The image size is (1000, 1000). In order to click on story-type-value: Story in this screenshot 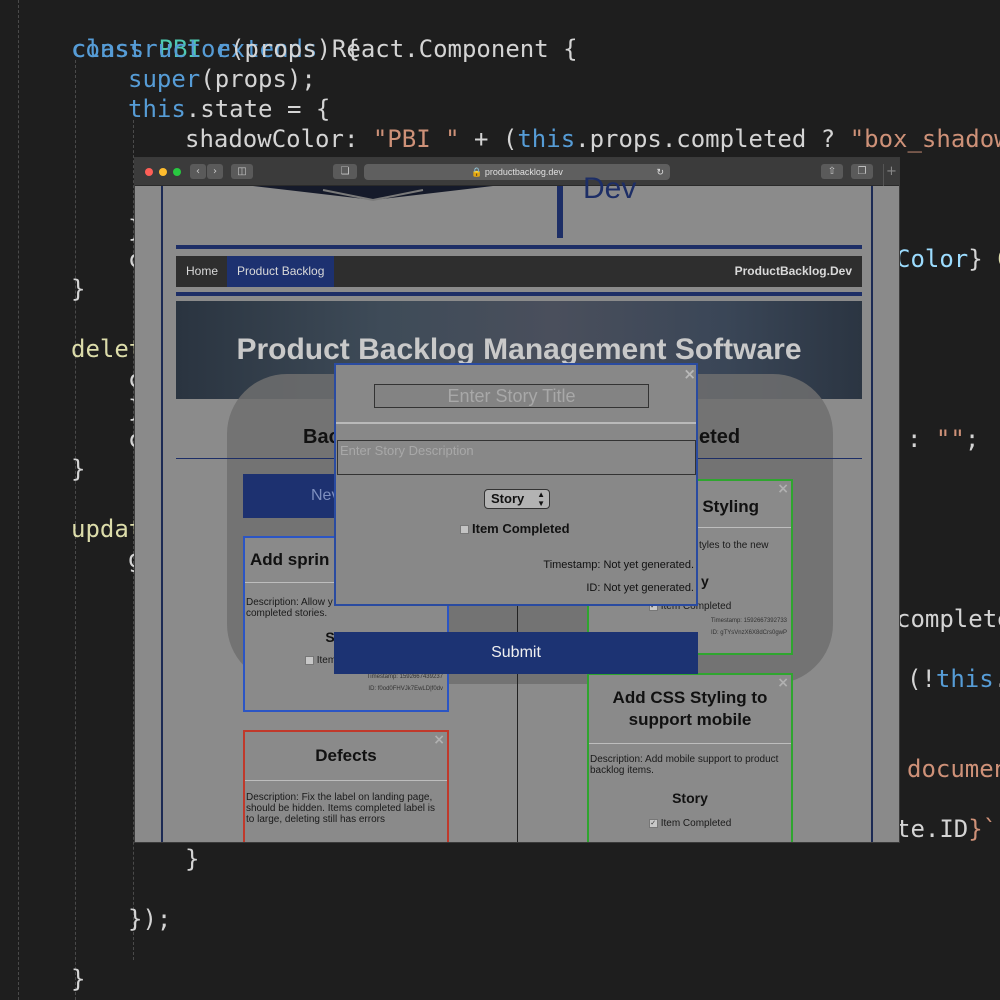, I will do `click(508, 498)`.